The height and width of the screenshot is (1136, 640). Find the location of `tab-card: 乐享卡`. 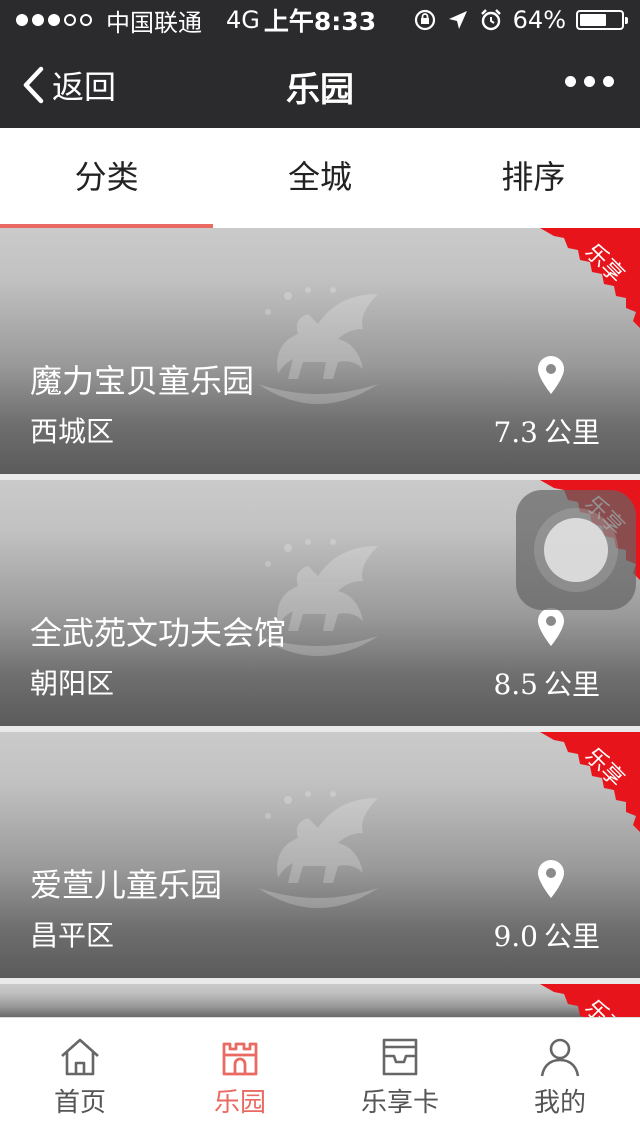

tab-card: 乐享卡 is located at coordinates (400, 1077).